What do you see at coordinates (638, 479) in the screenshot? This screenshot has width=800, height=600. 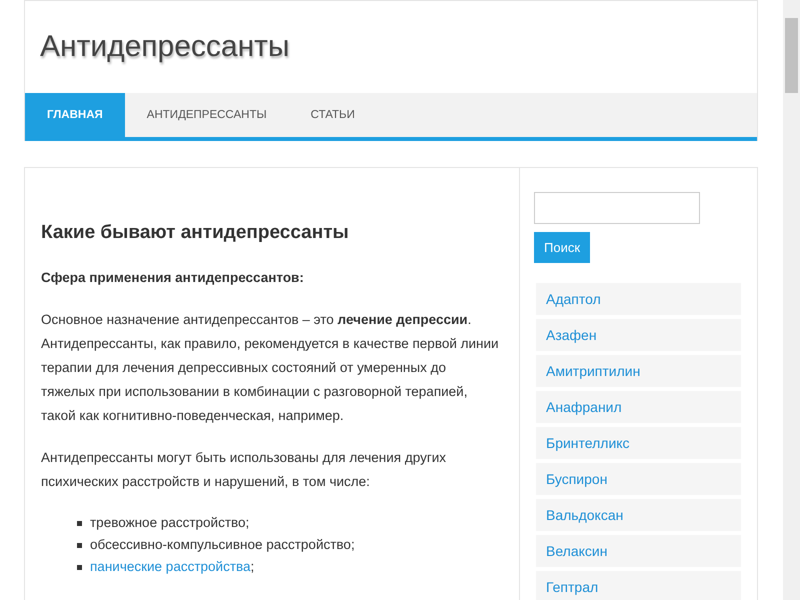 I see `sidebar-link: Буспирон` at bounding box center [638, 479].